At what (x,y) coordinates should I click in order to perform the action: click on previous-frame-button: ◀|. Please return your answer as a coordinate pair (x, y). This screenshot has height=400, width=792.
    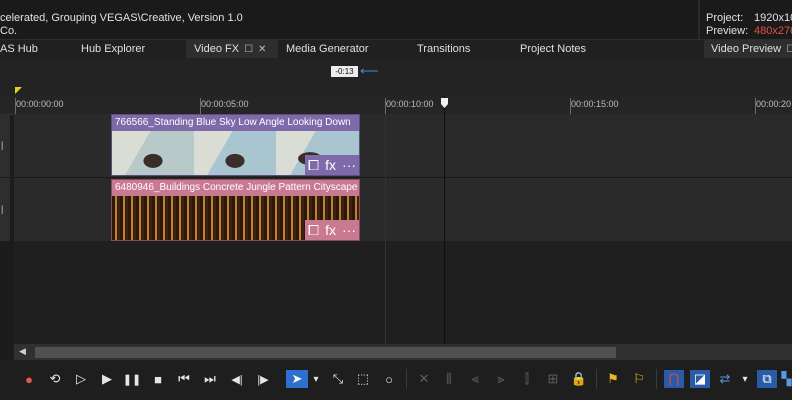
    Looking at the image, I should click on (237, 379).